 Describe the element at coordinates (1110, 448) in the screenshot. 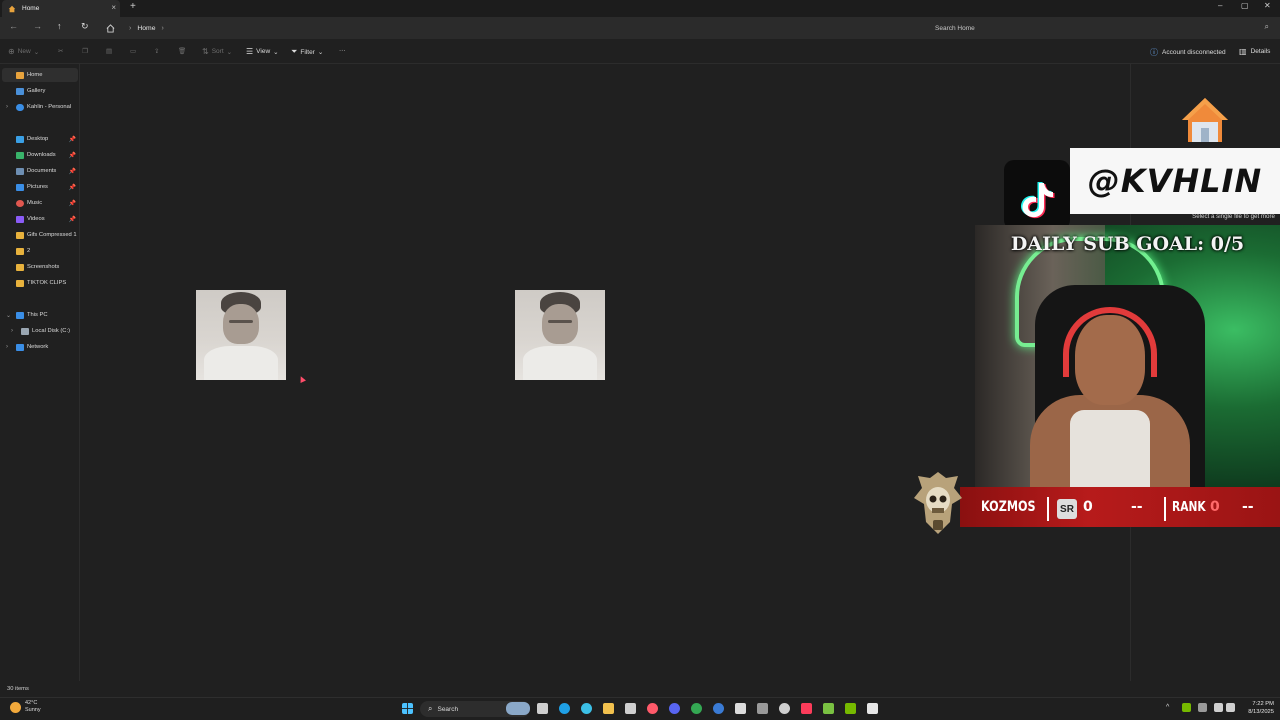

I see `streamer-shirt` at that location.